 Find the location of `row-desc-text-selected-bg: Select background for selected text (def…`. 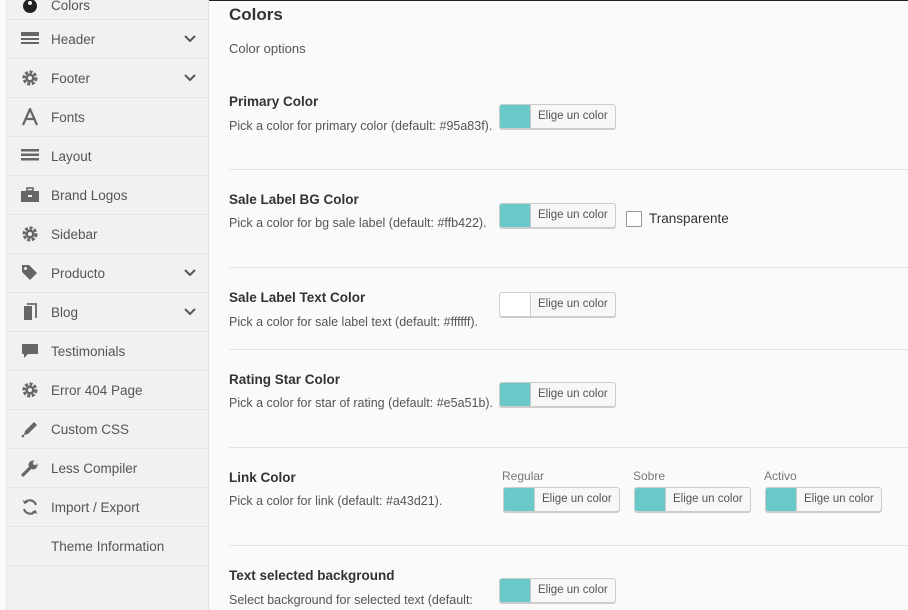

row-desc-text-selected-bg: Select background for selected text (def… is located at coordinates (351, 600).